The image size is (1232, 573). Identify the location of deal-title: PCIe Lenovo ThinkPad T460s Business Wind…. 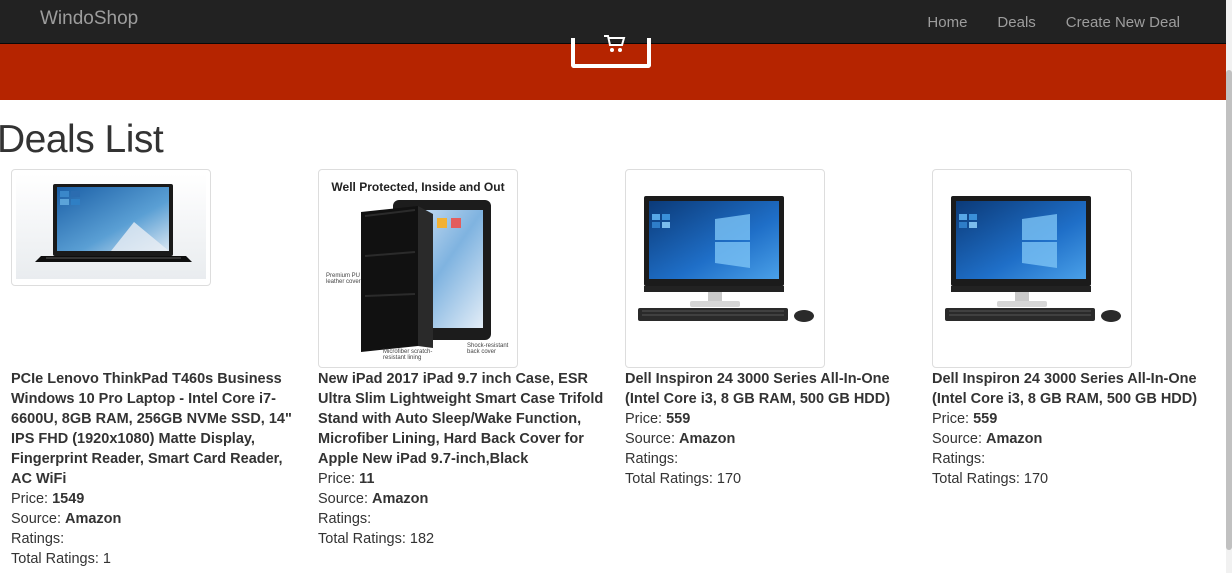
(156, 429).